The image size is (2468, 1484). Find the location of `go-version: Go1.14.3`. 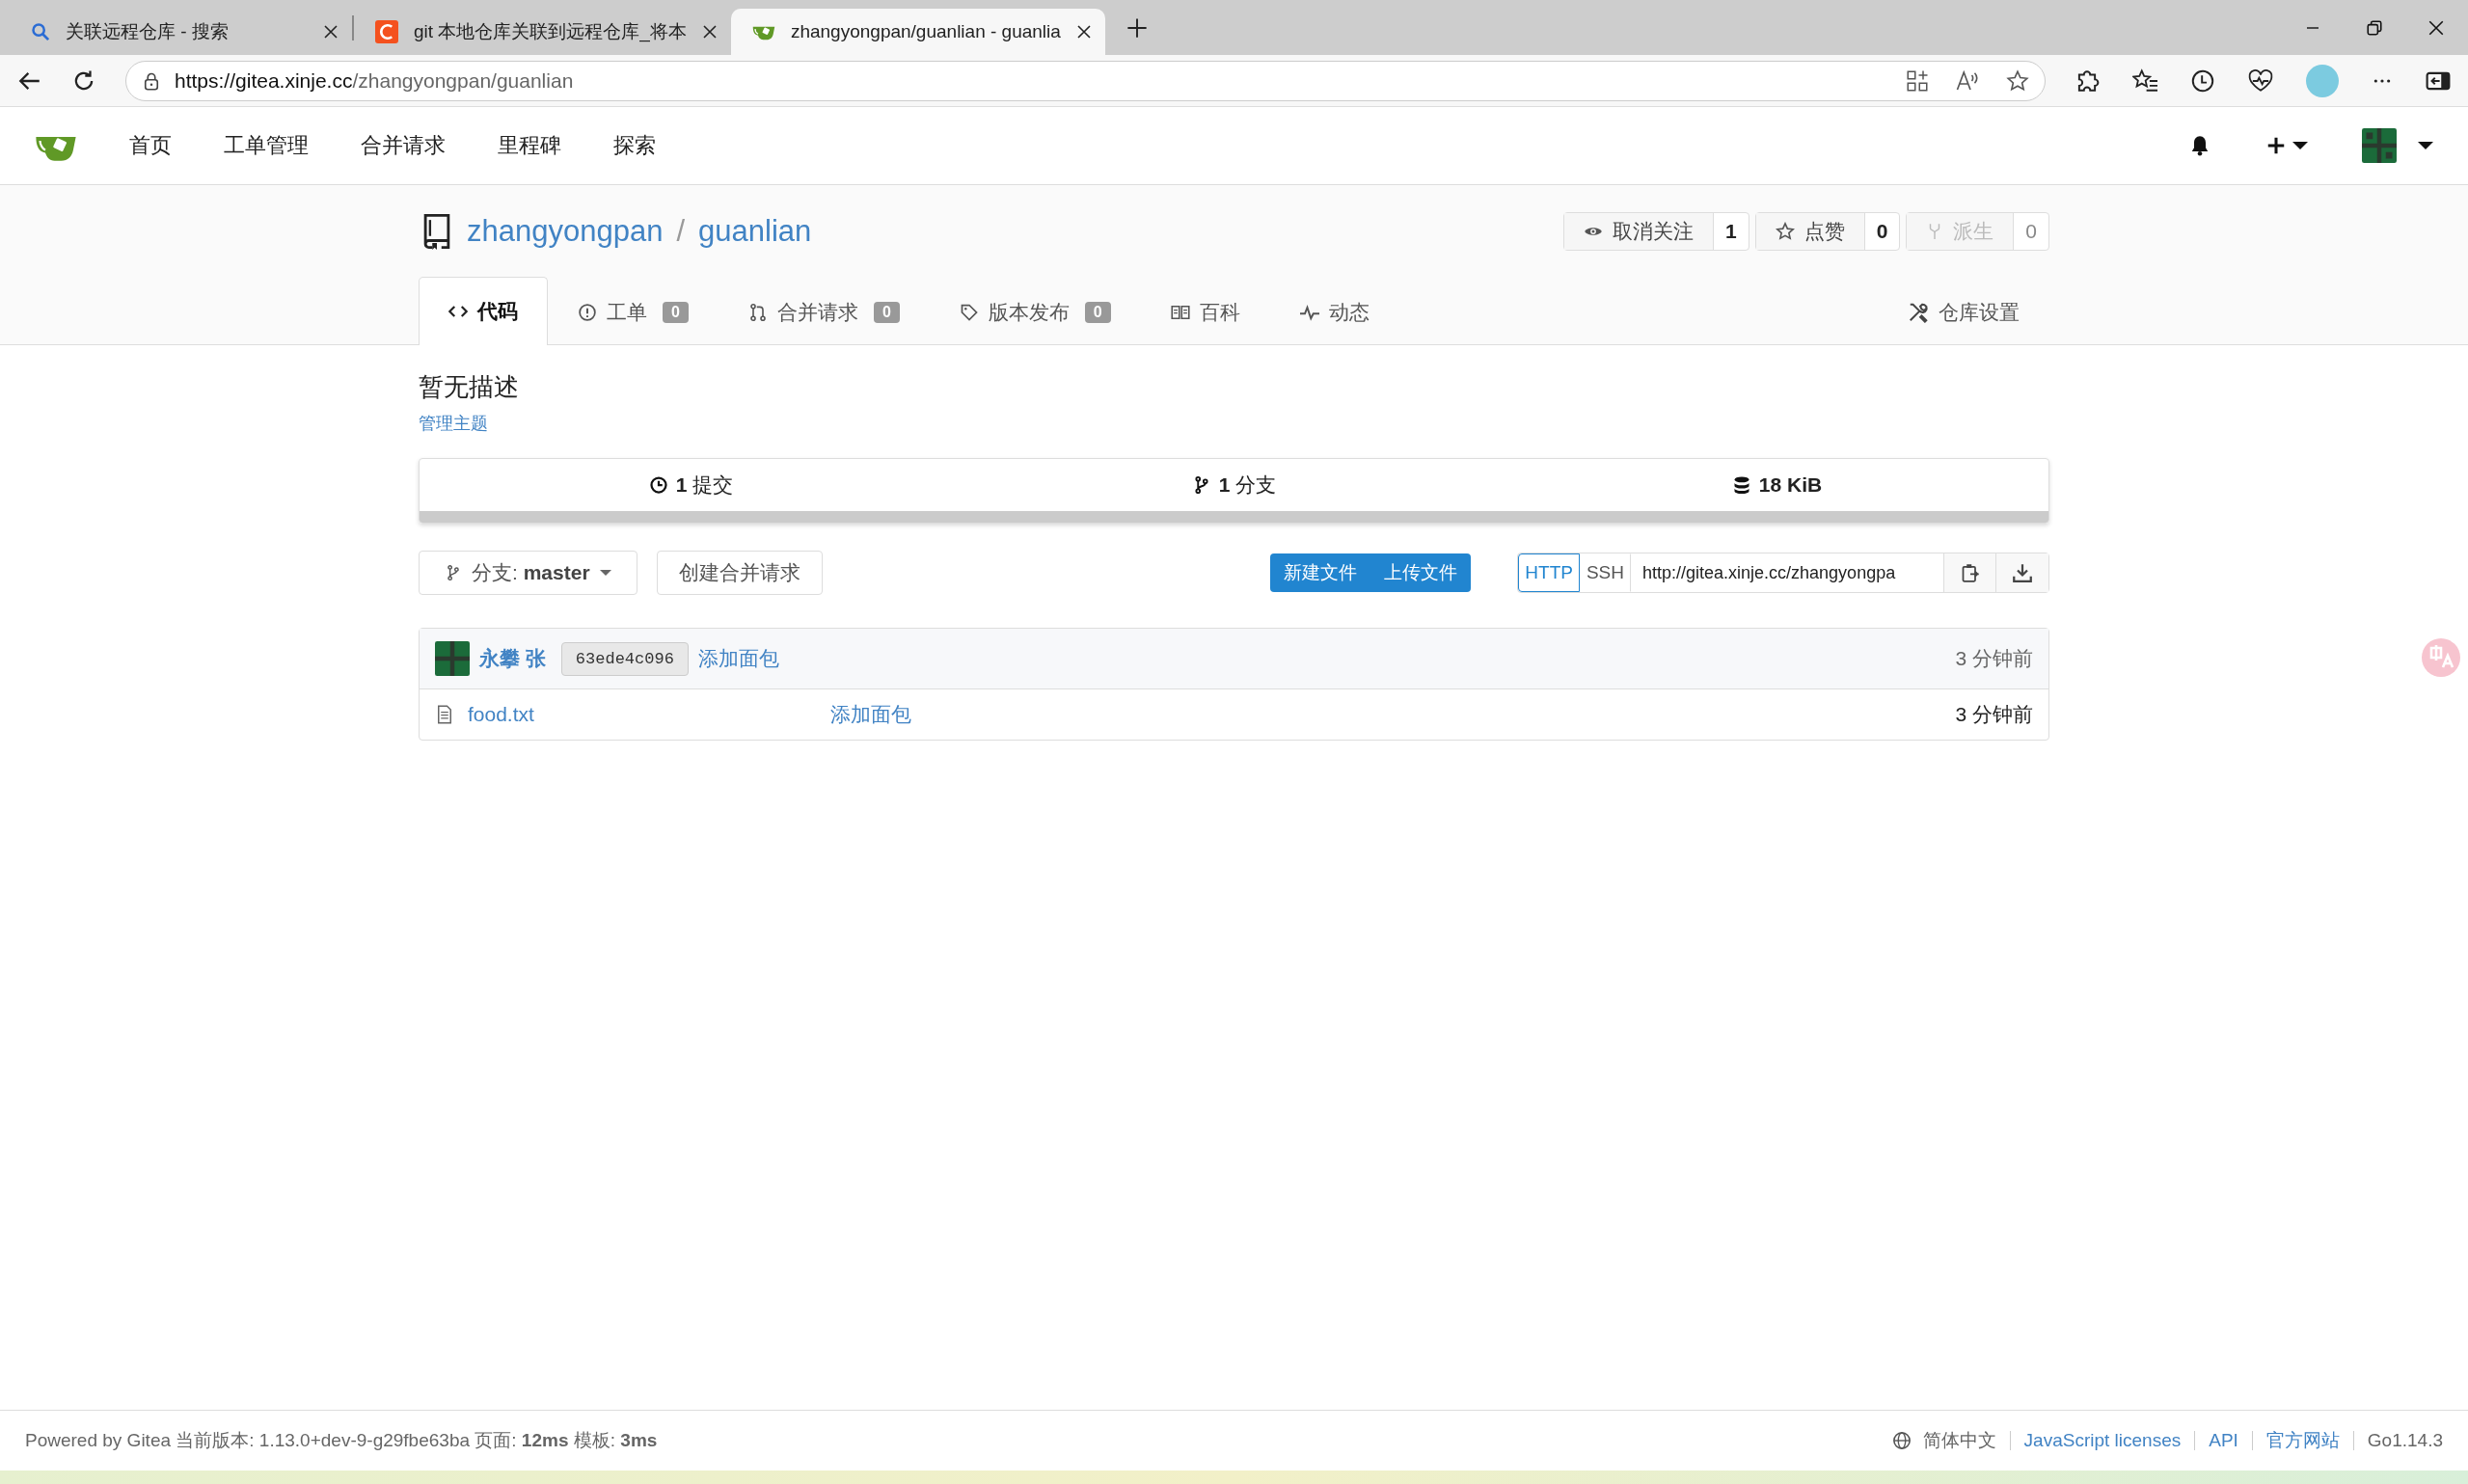

go-version: Go1.14.3 is located at coordinates (2405, 1440).